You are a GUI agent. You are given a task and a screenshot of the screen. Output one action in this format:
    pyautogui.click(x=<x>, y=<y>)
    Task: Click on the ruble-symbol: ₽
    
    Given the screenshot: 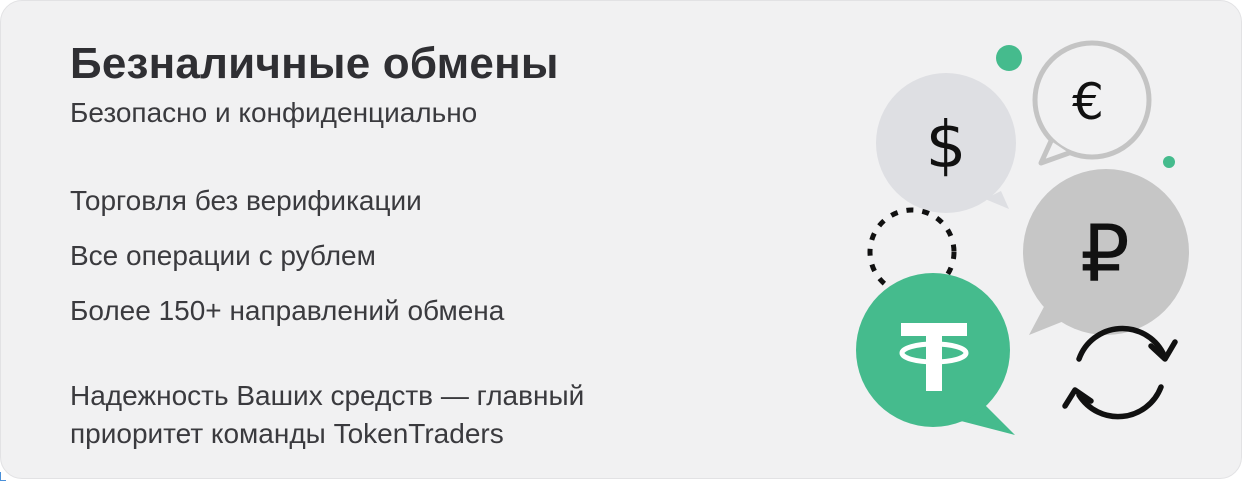 What is the action you would take?
    pyautogui.click(x=1105, y=255)
    